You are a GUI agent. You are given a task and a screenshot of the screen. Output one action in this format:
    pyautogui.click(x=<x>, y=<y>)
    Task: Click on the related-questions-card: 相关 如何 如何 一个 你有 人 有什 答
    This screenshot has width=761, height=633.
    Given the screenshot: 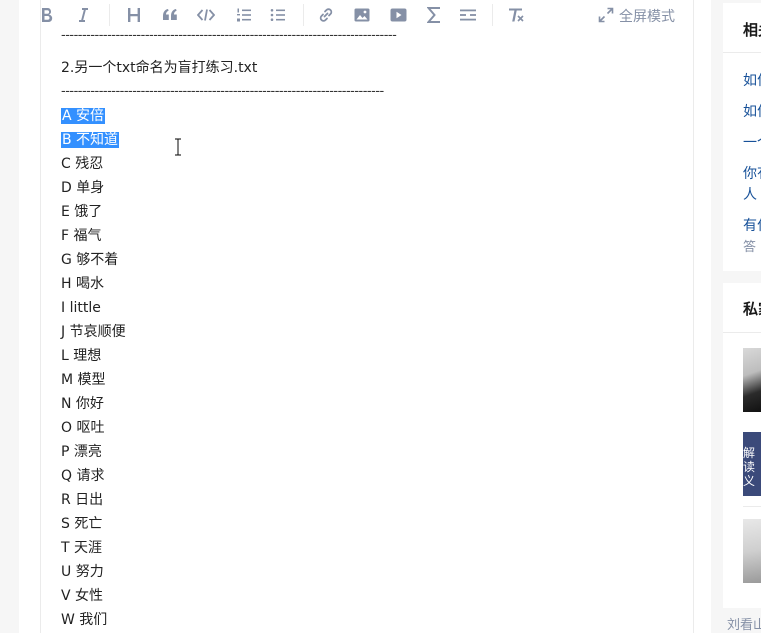 What is the action you would take?
    pyautogui.click(x=742, y=137)
    